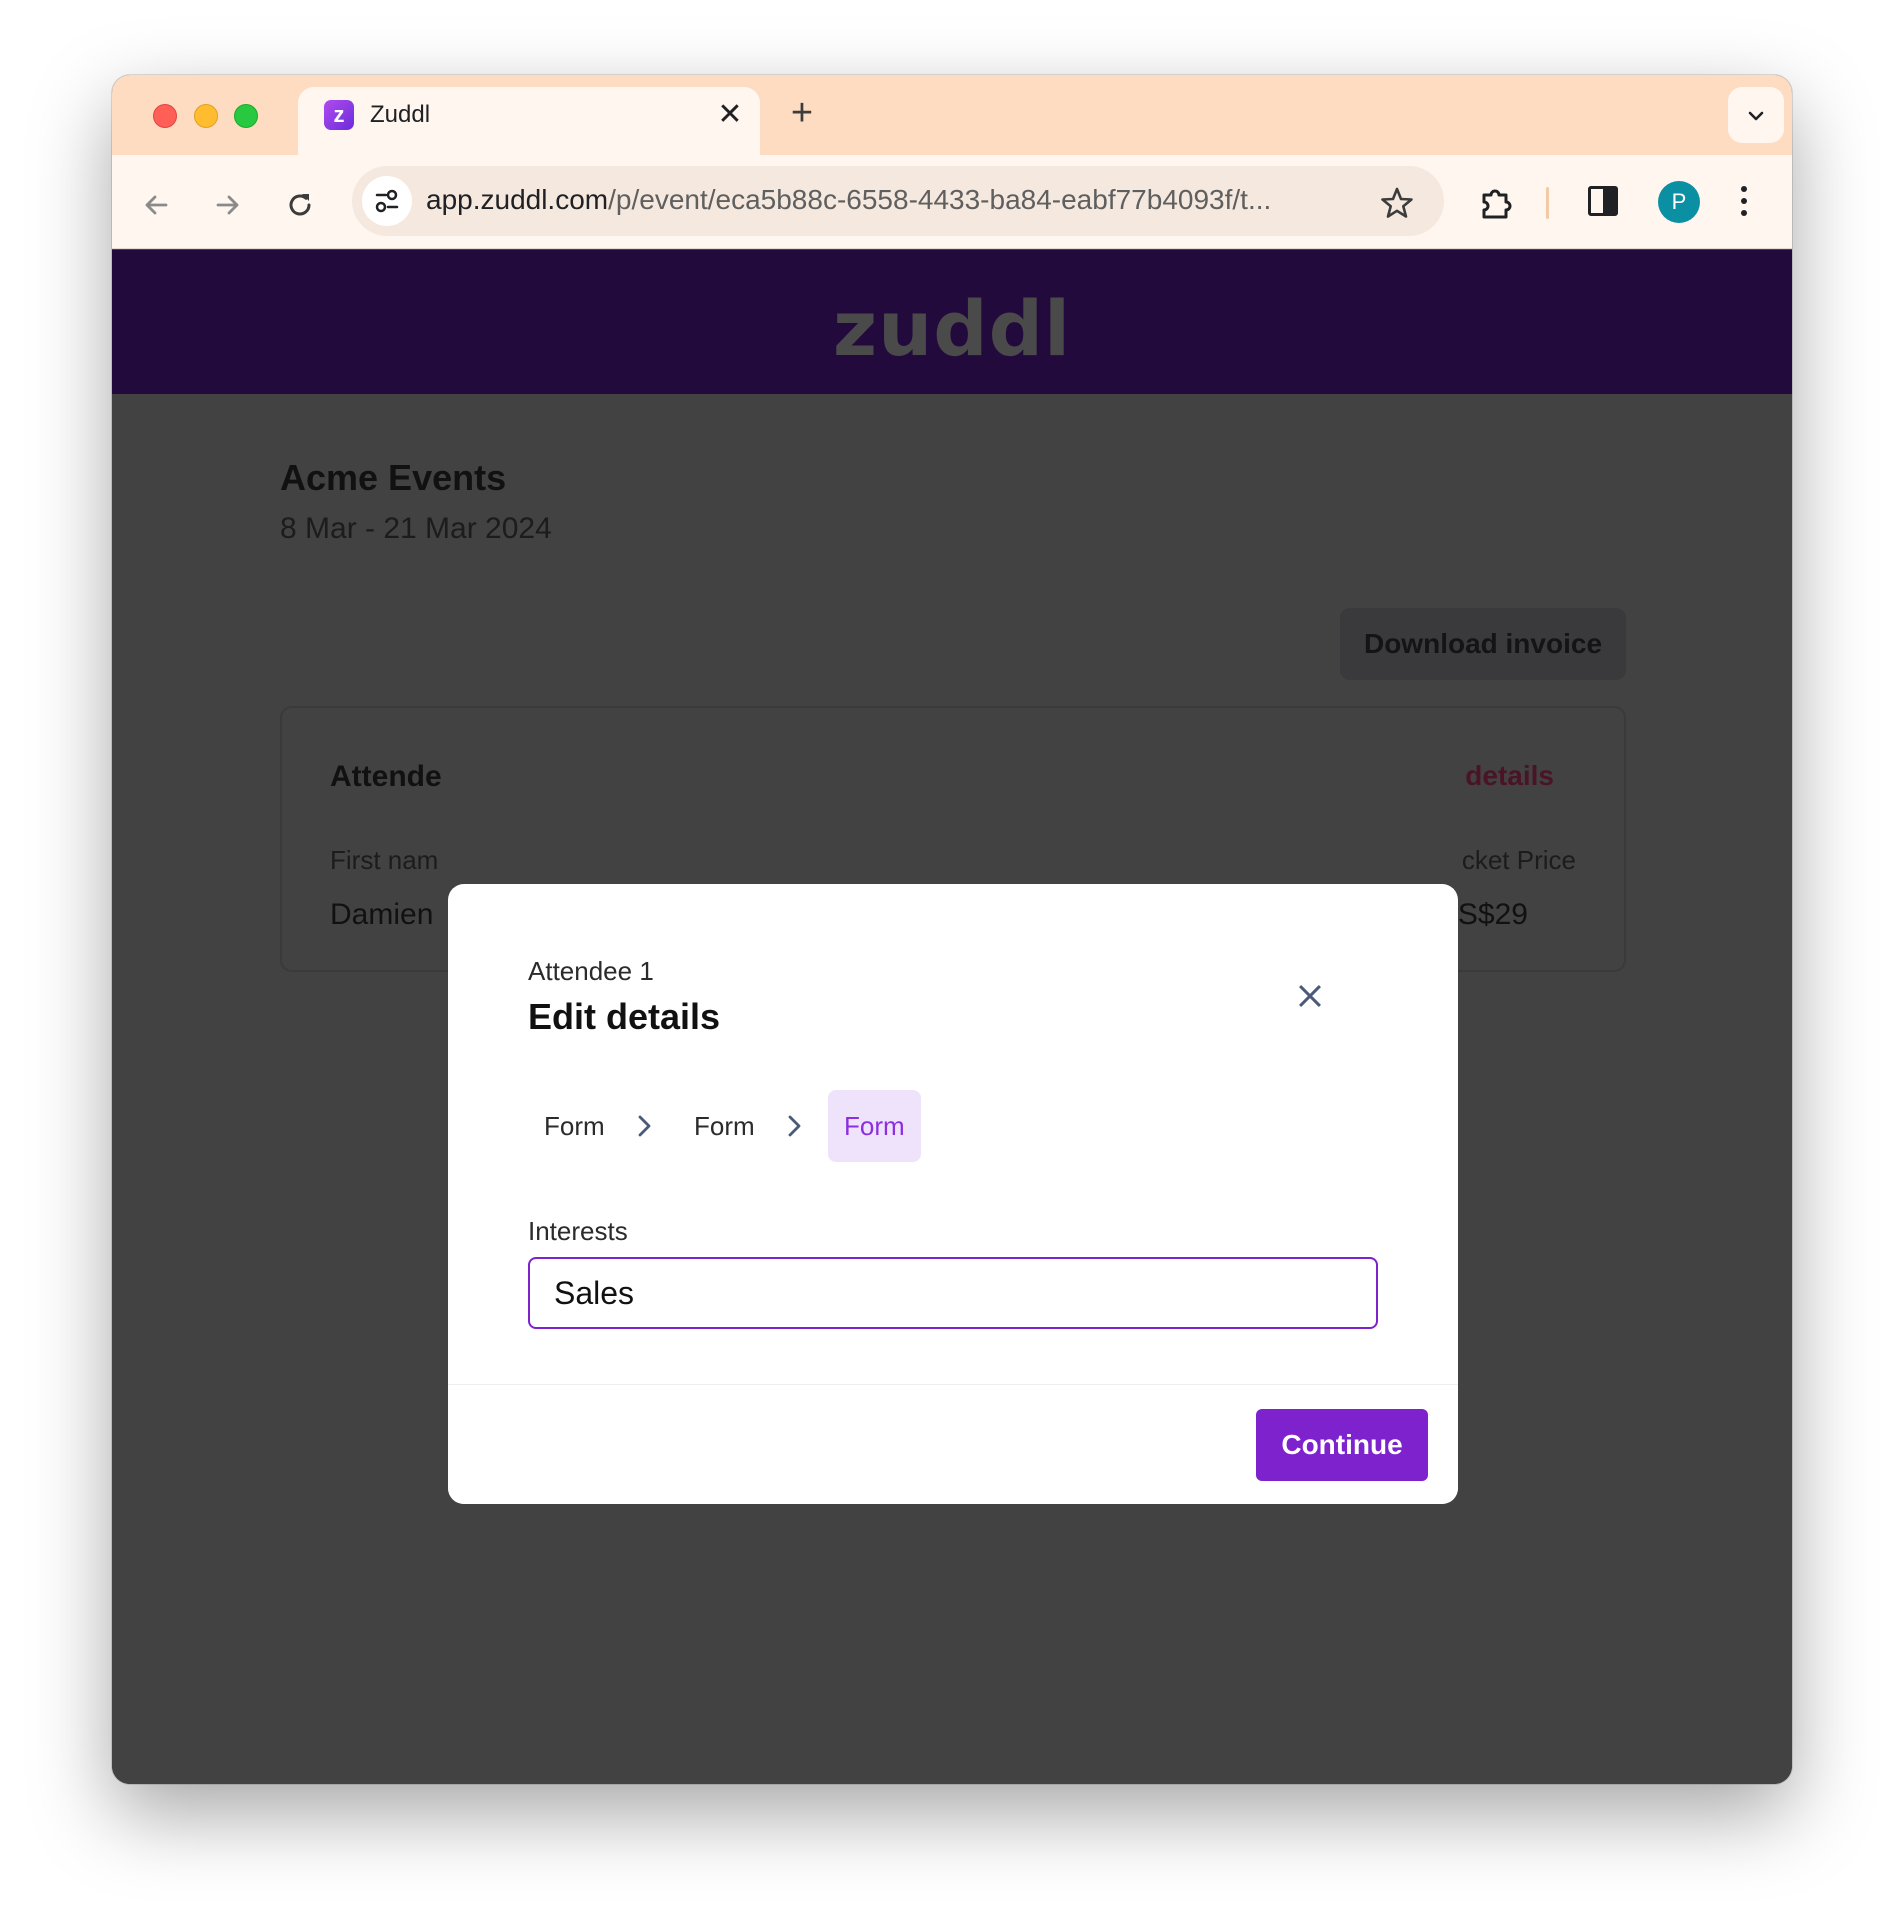 Image resolution: width=1904 pixels, height=1932 pixels. Describe the element at coordinates (730, 115) in the screenshot. I see `tab-close-icon: ✕` at that location.